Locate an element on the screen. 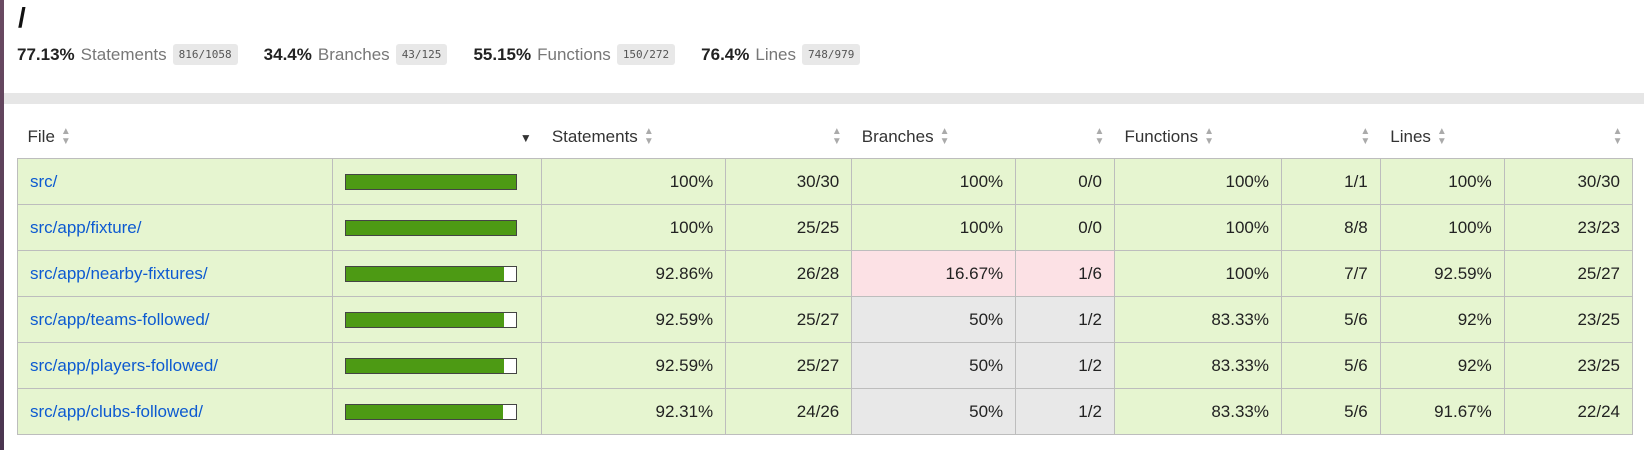  statements-pct-cell: 92.31% is located at coordinates (634, 411).